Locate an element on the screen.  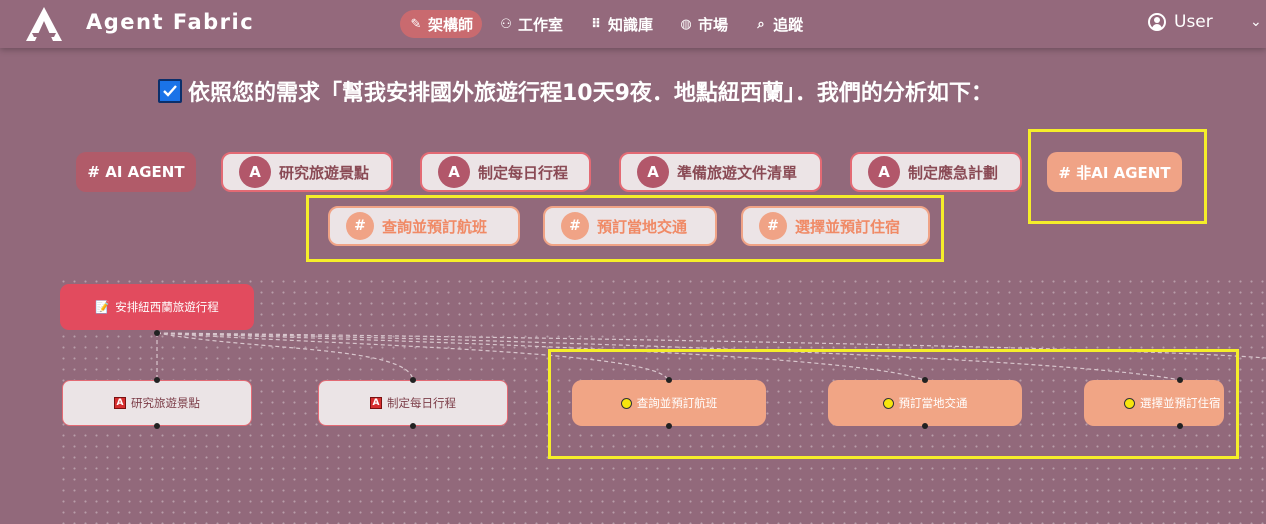
globe-icon: ◍ is located at coordinates (686, 24).